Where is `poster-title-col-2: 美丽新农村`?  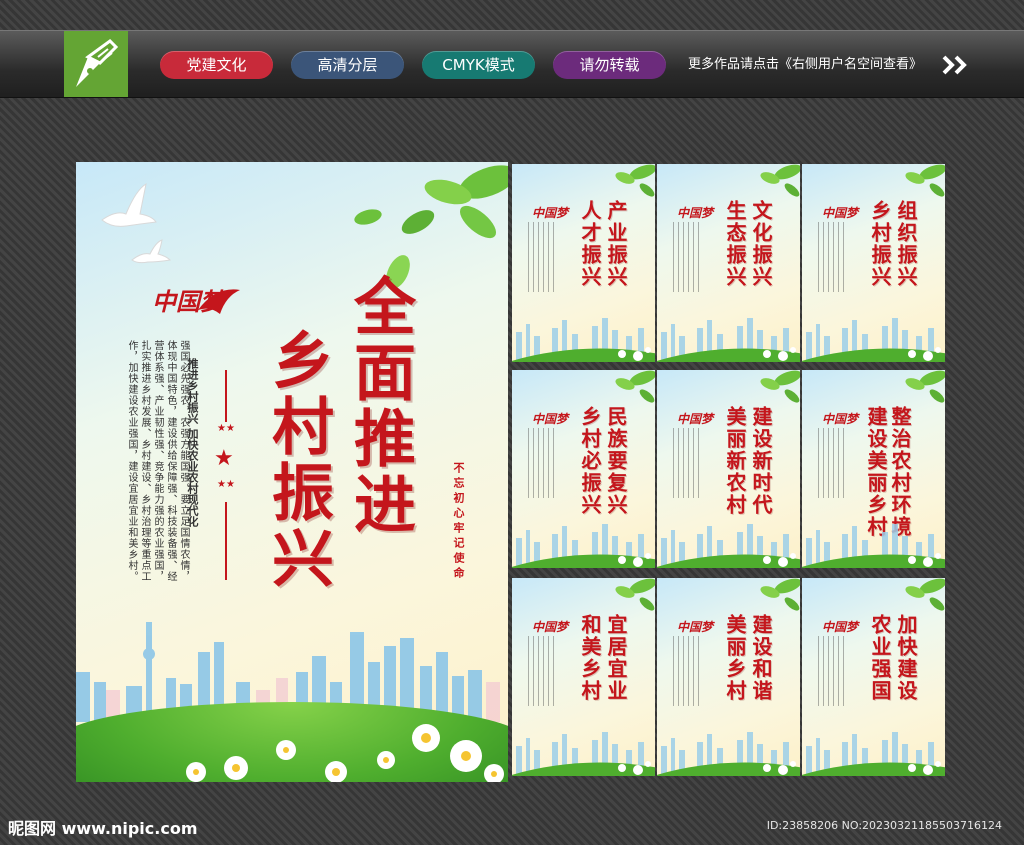 poster-title-col-2: 美丽新农村 is located at coordinates (735, 461).